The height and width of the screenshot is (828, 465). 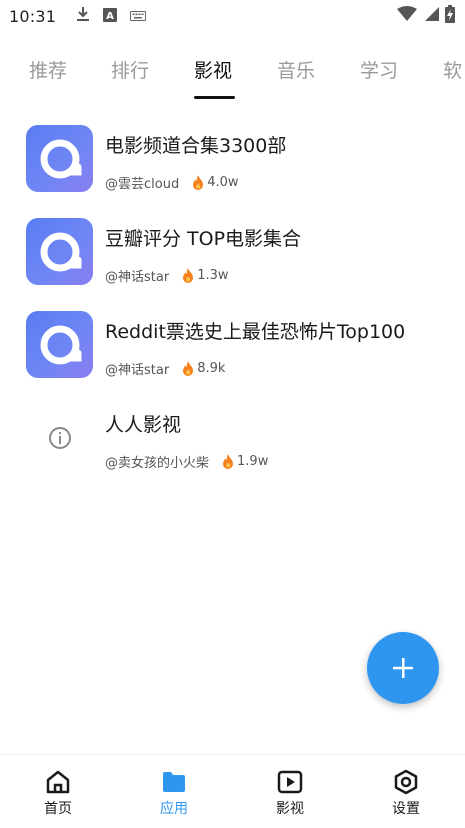 What do you see at coordinates (174, 809) in the screenshot?
I see `nav-label: 应用` at bounding box center [174, 809].